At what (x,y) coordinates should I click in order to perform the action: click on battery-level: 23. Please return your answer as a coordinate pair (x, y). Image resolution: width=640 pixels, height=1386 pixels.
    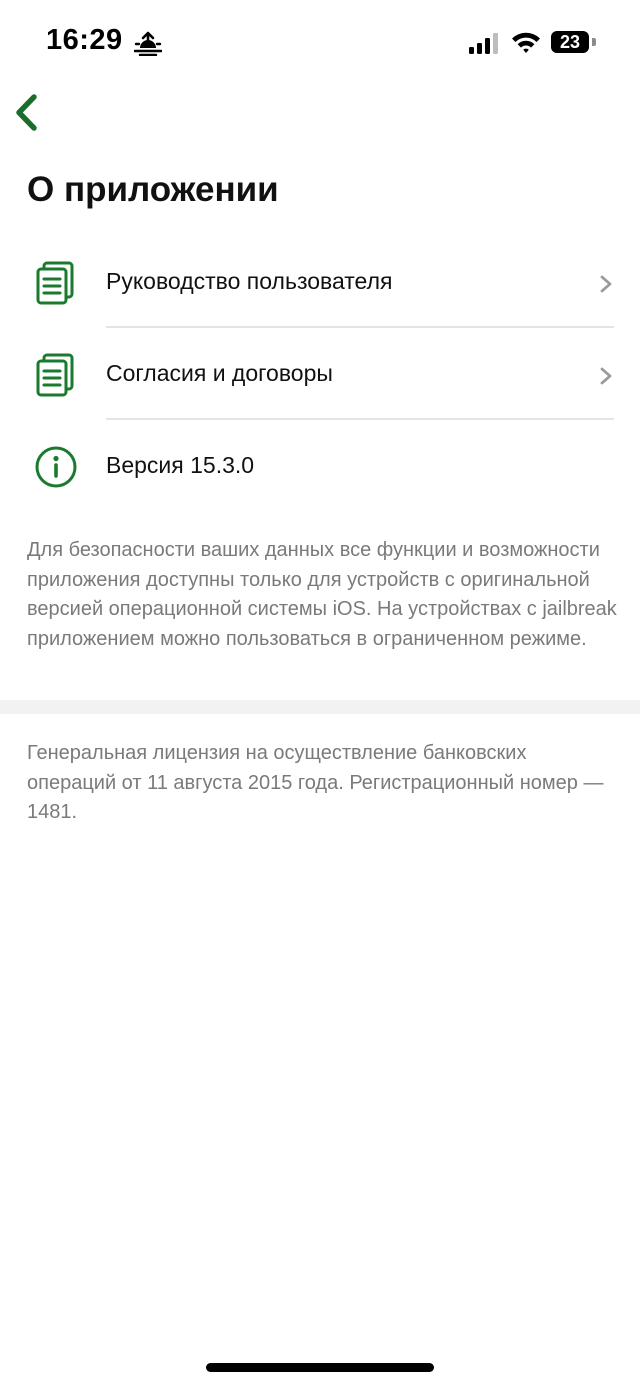
    Looking at the image, I should click on (570, 42).